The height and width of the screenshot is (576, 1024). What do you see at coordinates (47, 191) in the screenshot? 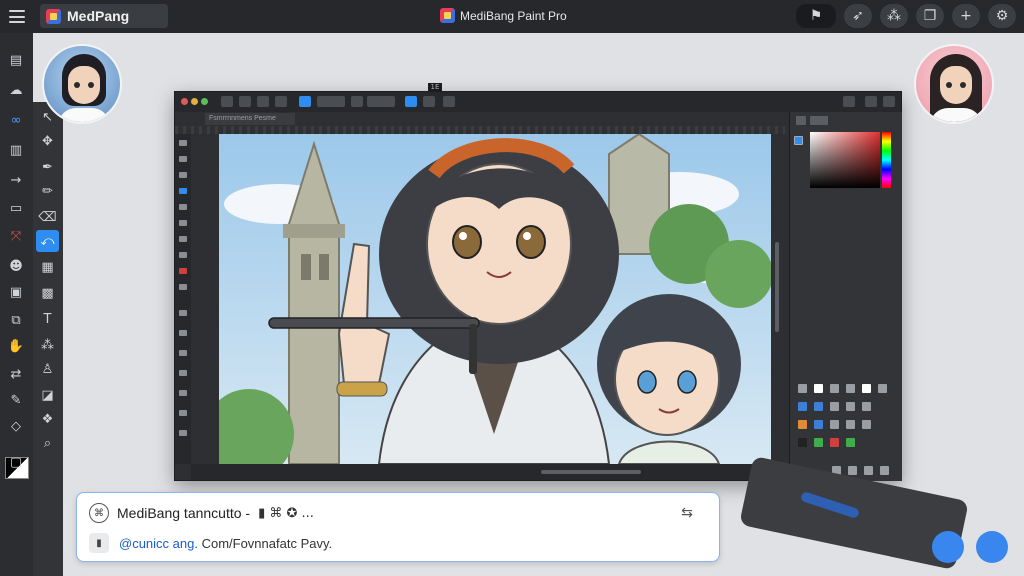
I see `pencil-icon: ✏` at bounding box center [47, 191].